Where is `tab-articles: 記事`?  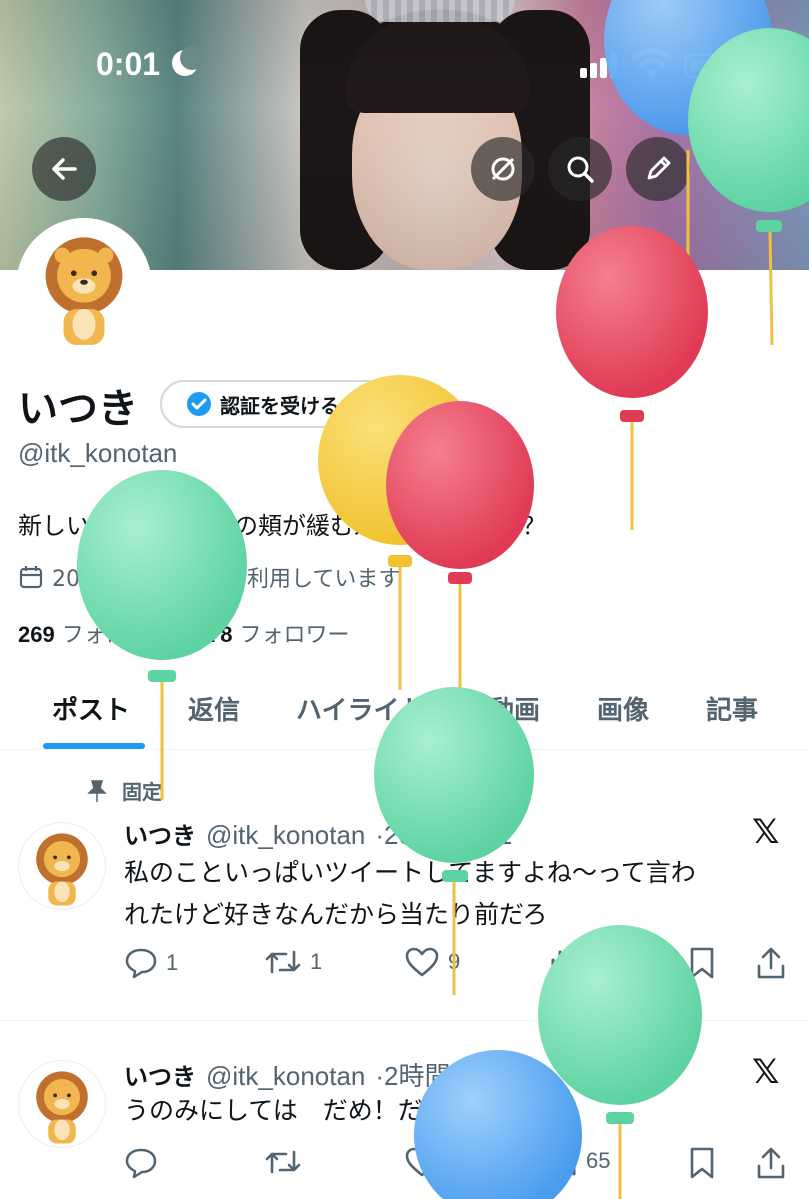 tab-articles: 記事 is located at coordinates (732, 708).